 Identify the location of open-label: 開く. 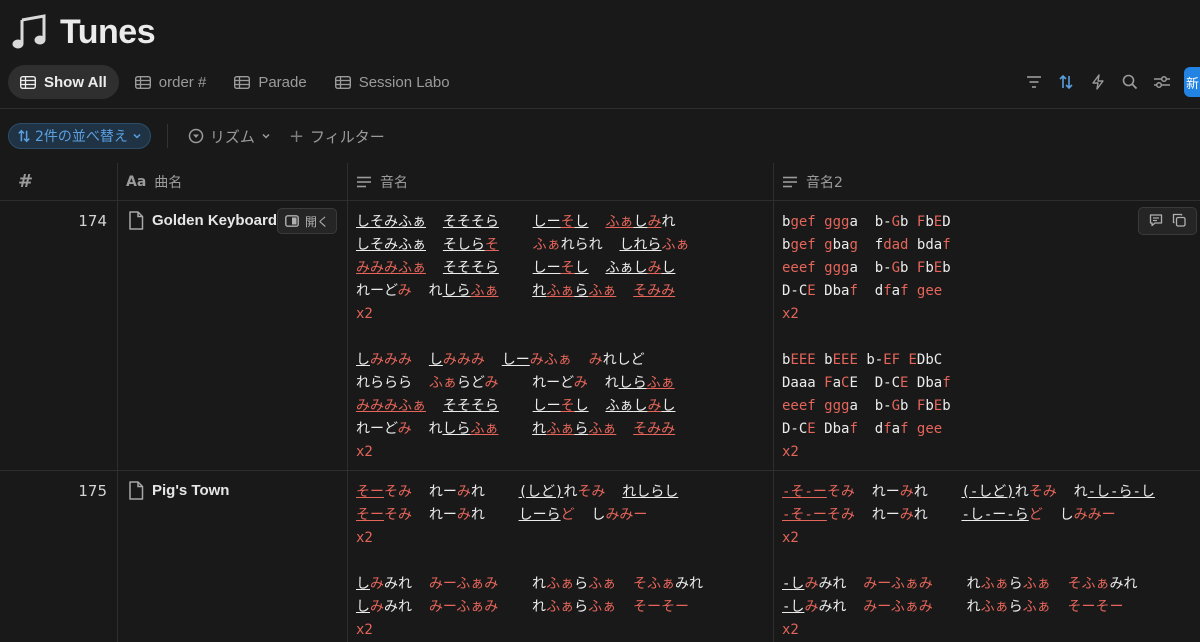
(317, 221).